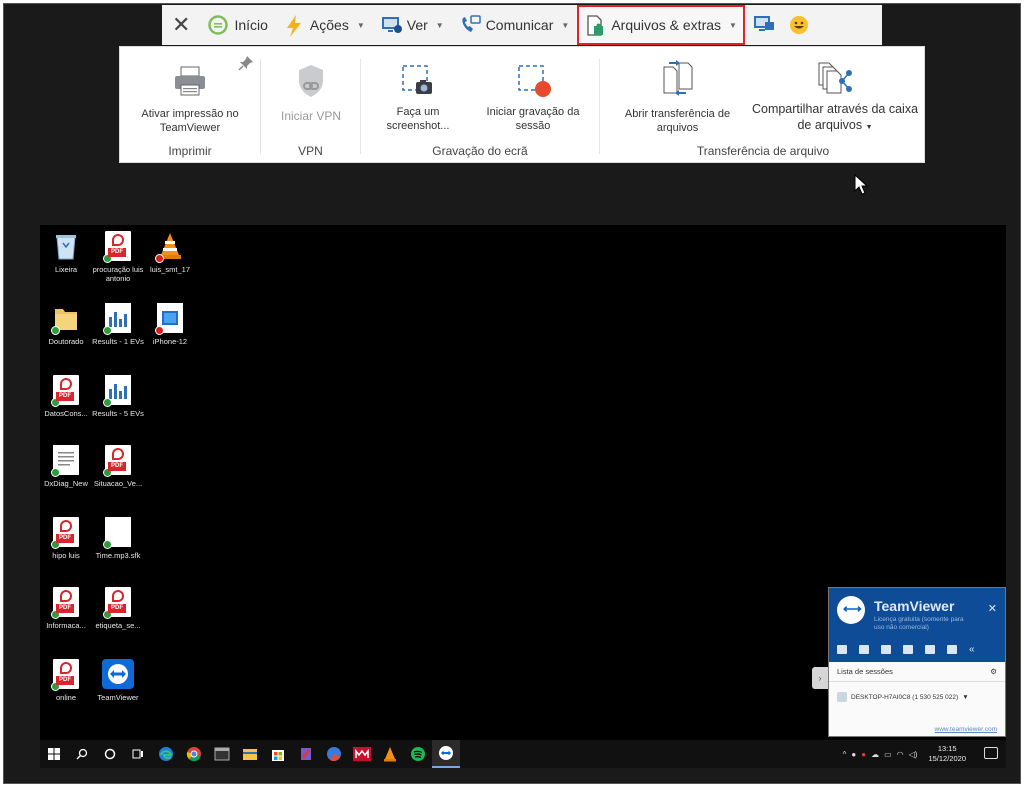  What do you see at coordinates (853, 754) in the screenshot?
I see `security-icon: ●` at bounding box center [853, 754].